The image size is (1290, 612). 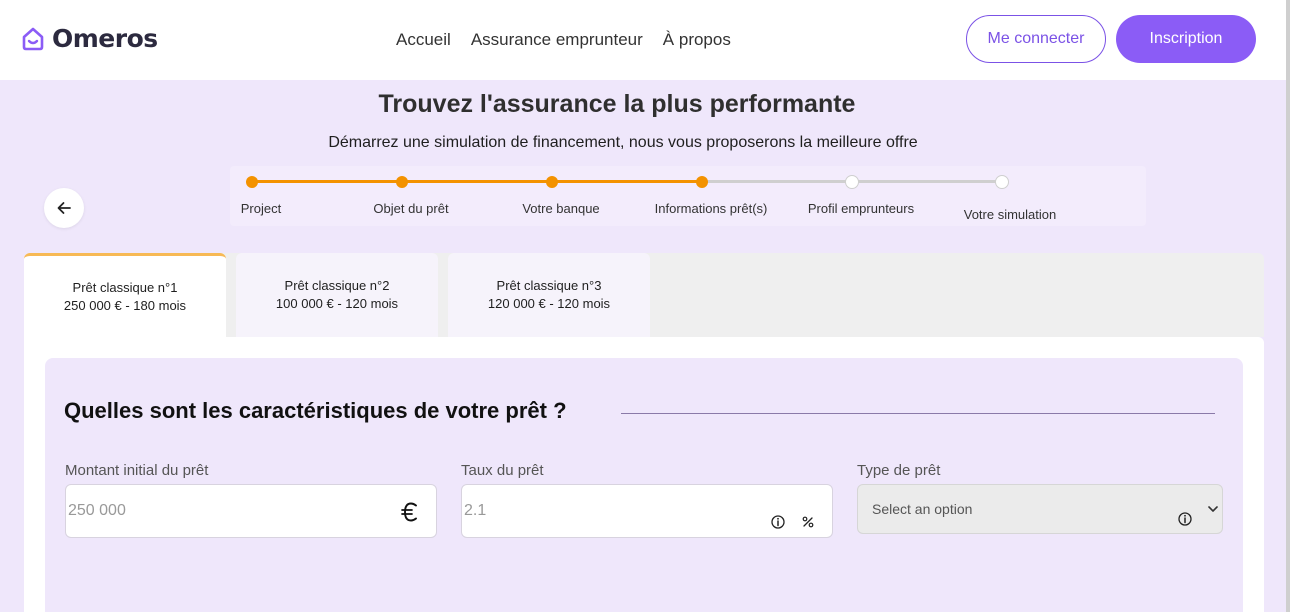 I want to click on brand-logo: Omeros, so click(x=89, y=38).